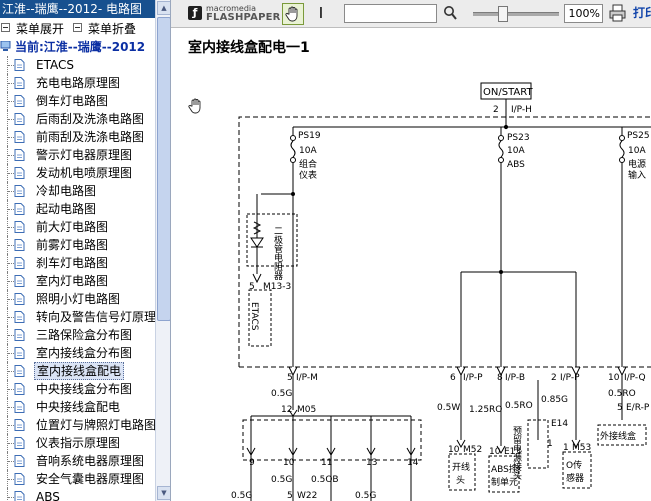  Describe the element at coordinates (77, 461) in the screenshot. I see `tree-item: 音响系统电器原理图` at that location.